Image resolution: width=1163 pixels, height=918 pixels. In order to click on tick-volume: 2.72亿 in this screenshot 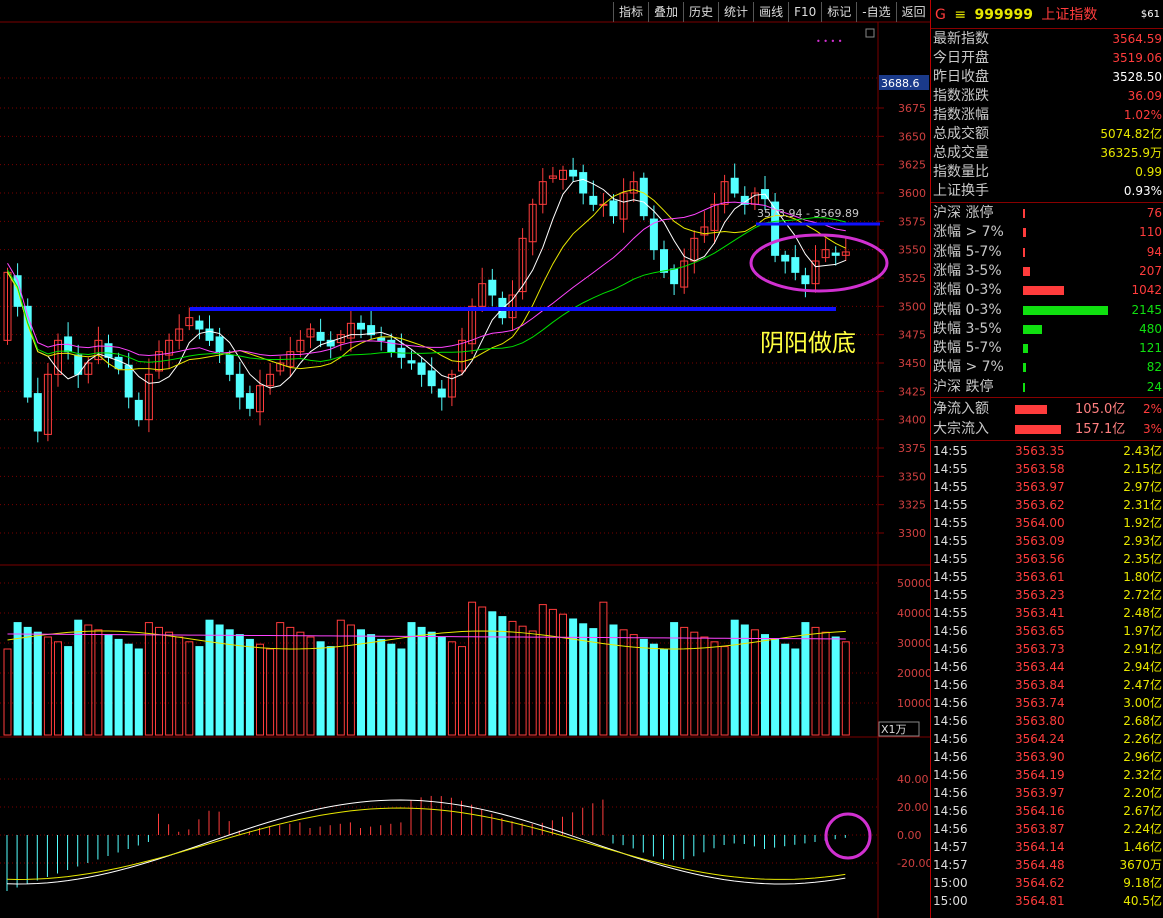, I will do `click(1142, 595)`.